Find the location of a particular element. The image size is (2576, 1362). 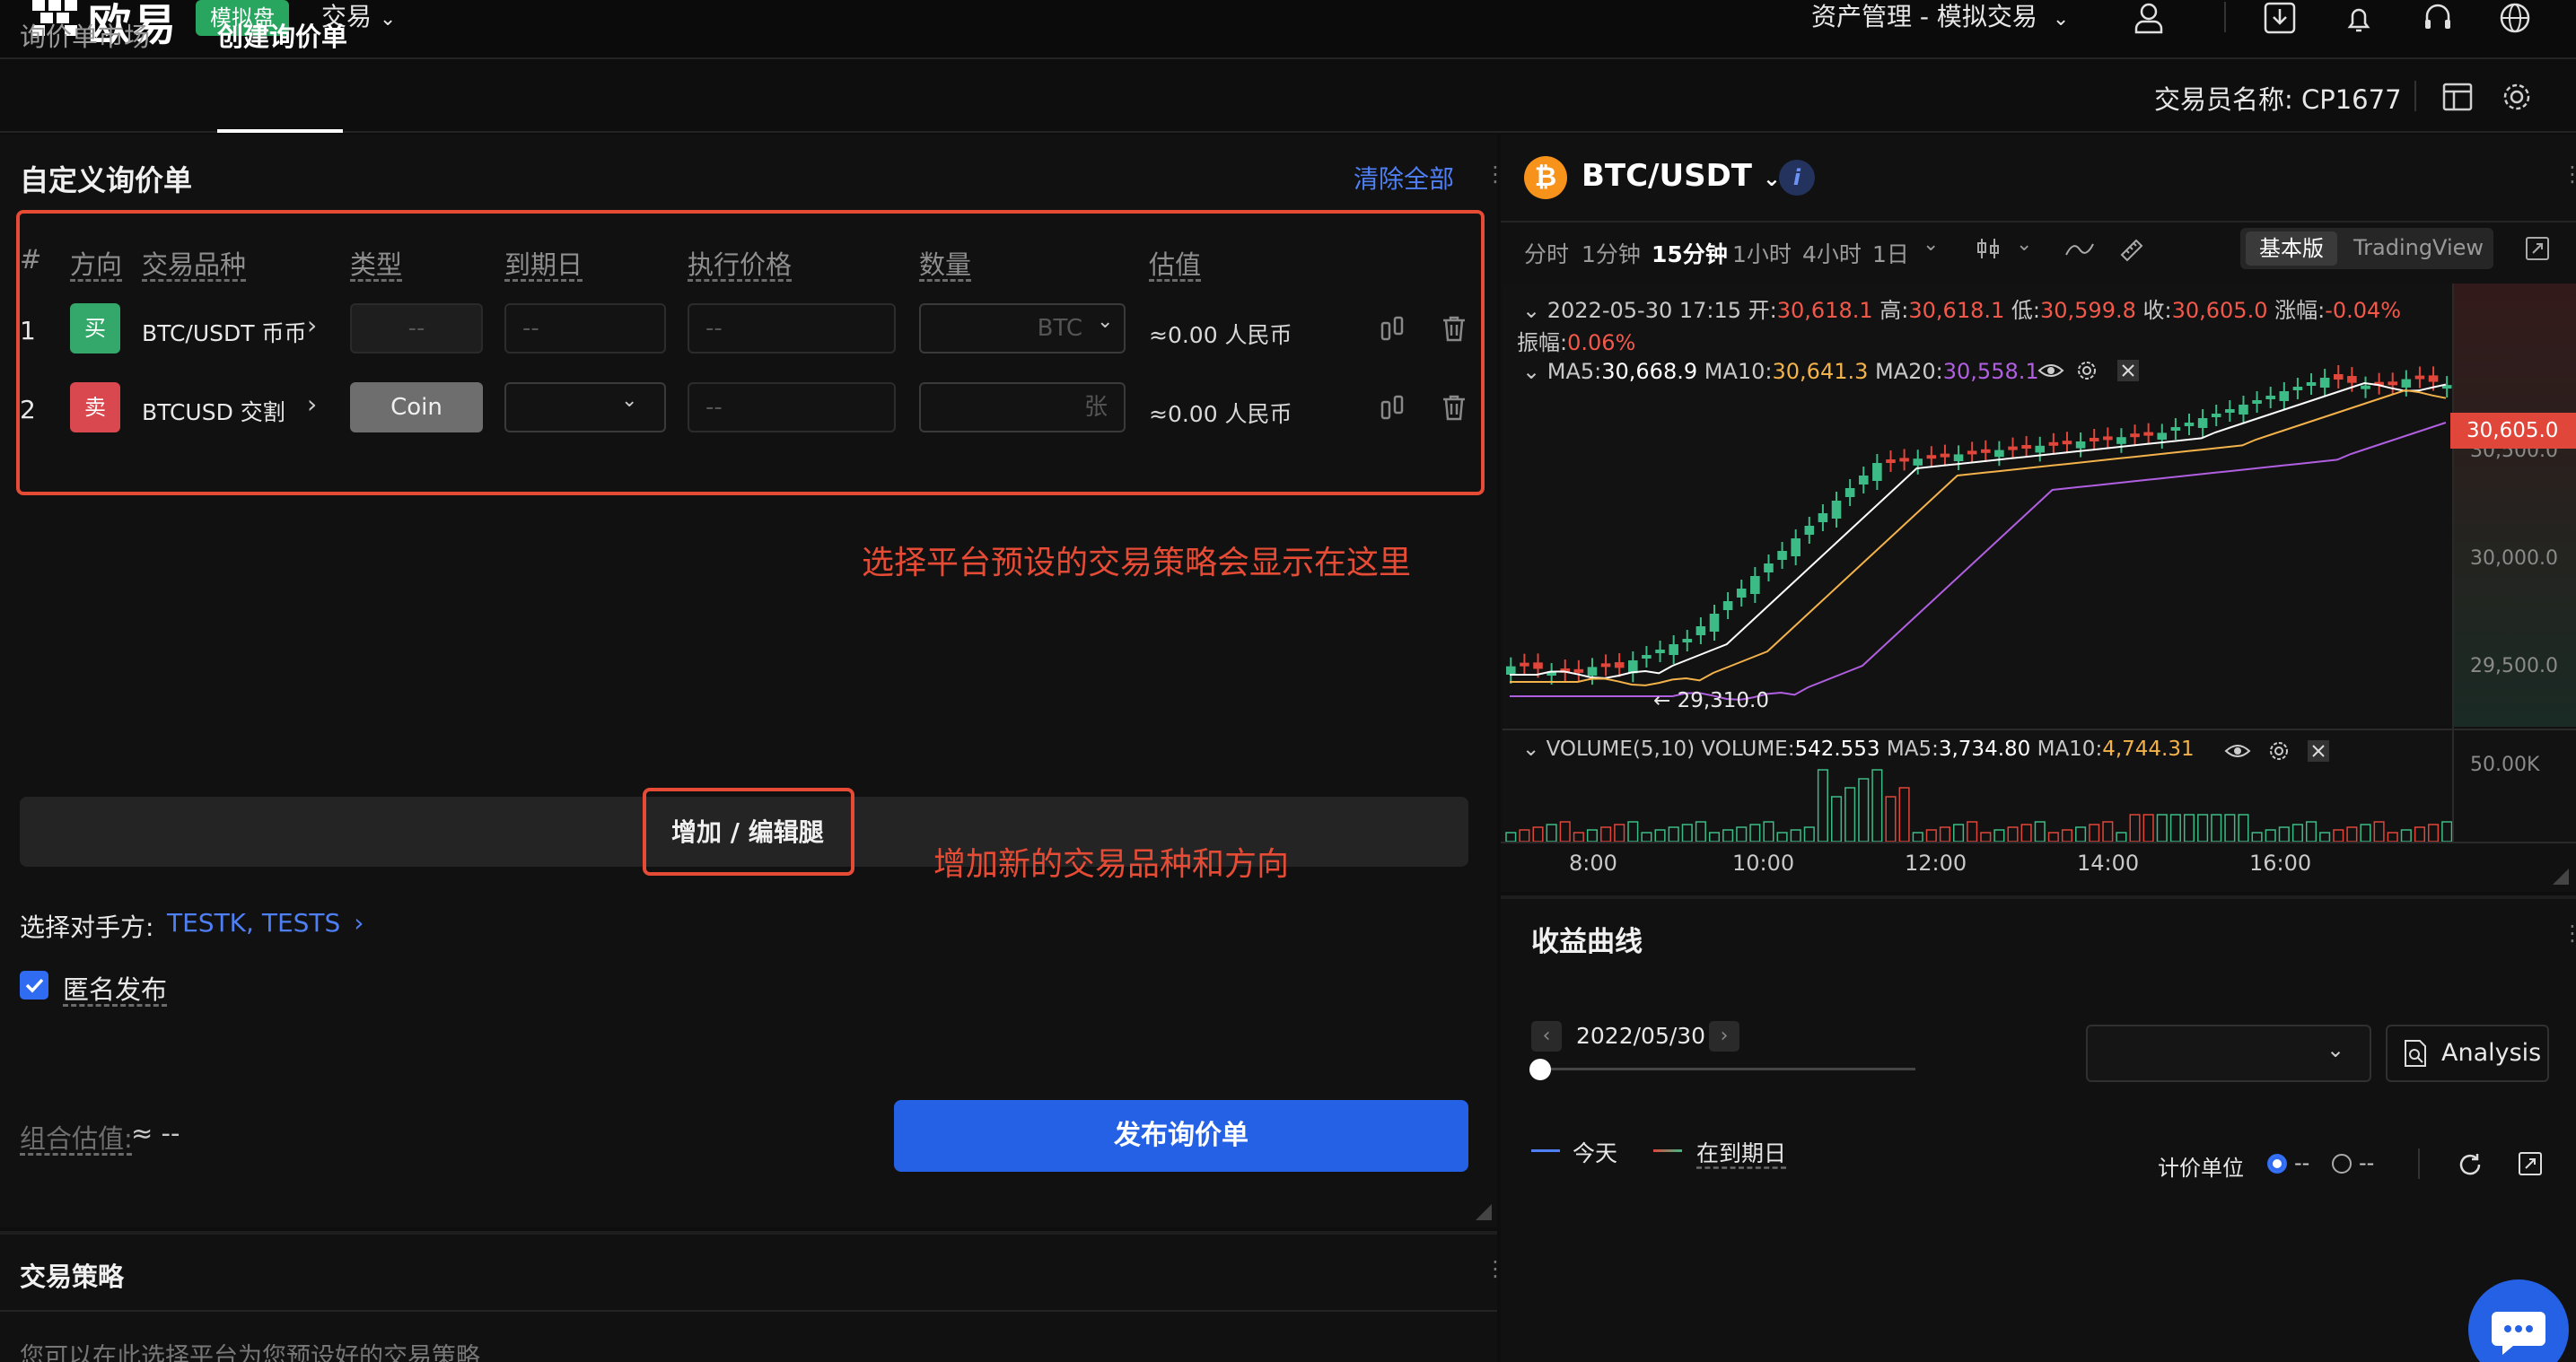

ruler-icon is located at coordinates (2132, 248).